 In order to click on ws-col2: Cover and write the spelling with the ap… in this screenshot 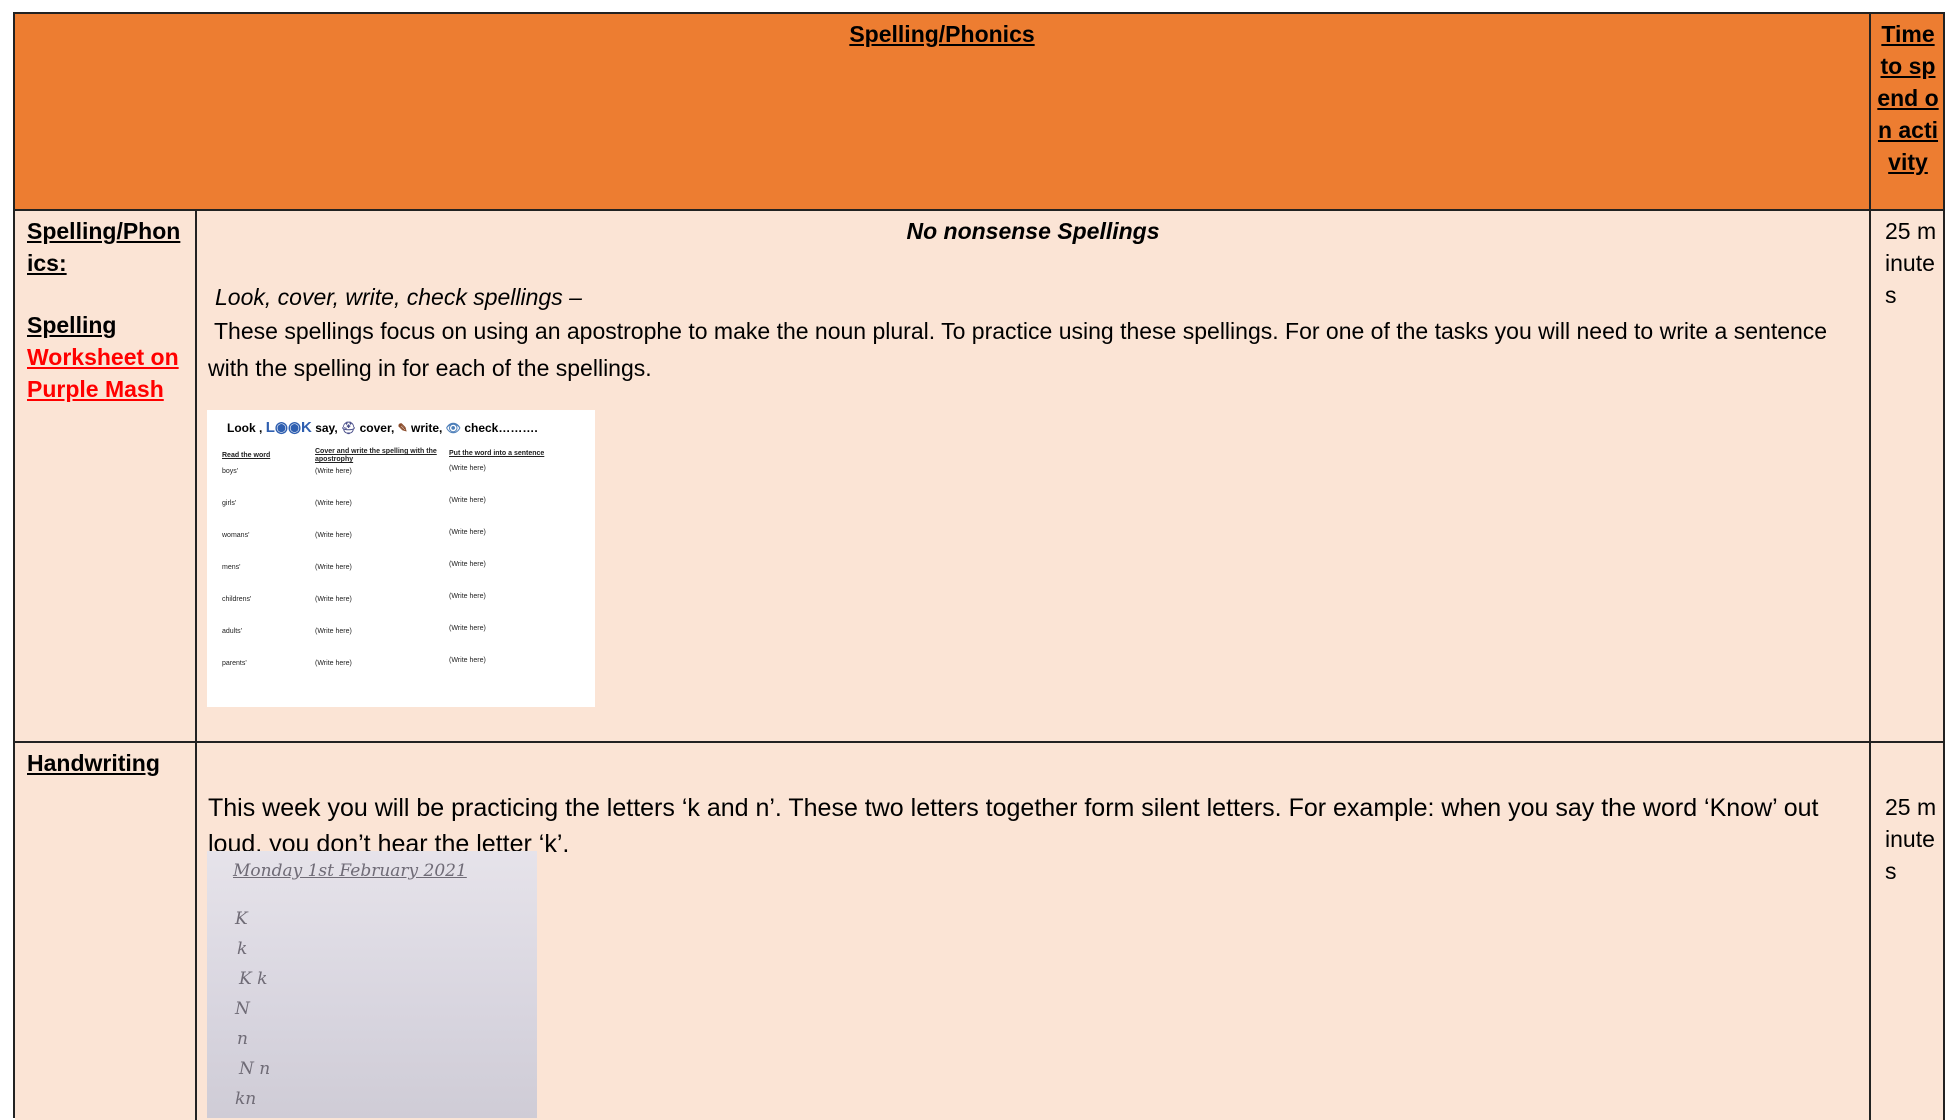, I will do `click(376, 455)`.